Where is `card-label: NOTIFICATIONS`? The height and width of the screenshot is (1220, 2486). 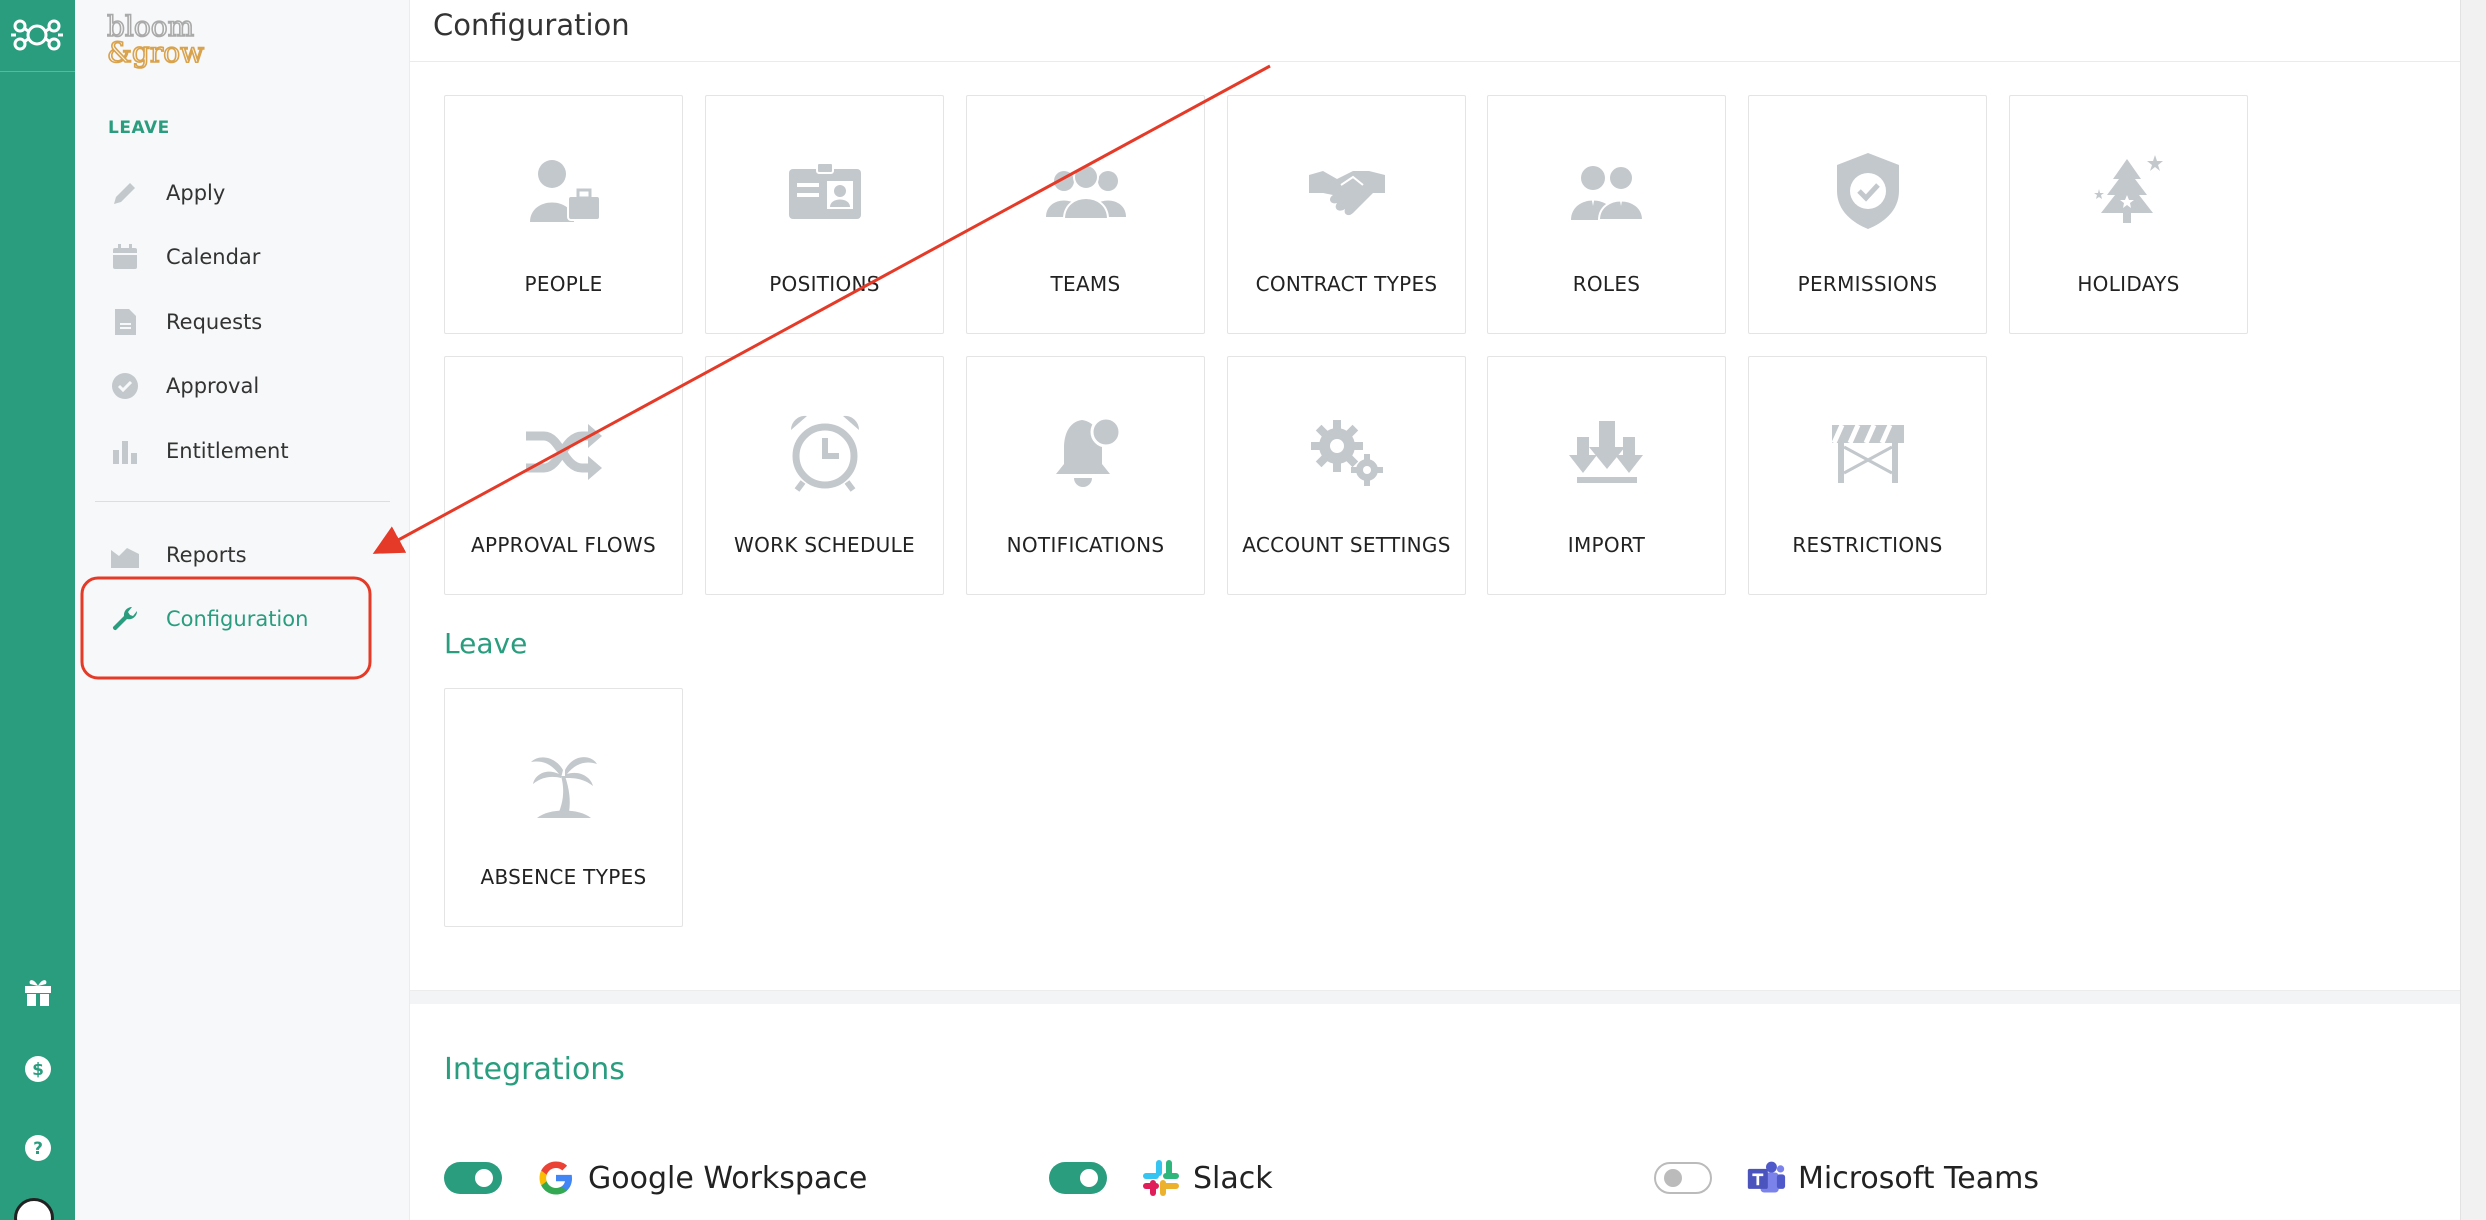
card-label: NOTIFICATIONS is located at coordinates (1085, 545).